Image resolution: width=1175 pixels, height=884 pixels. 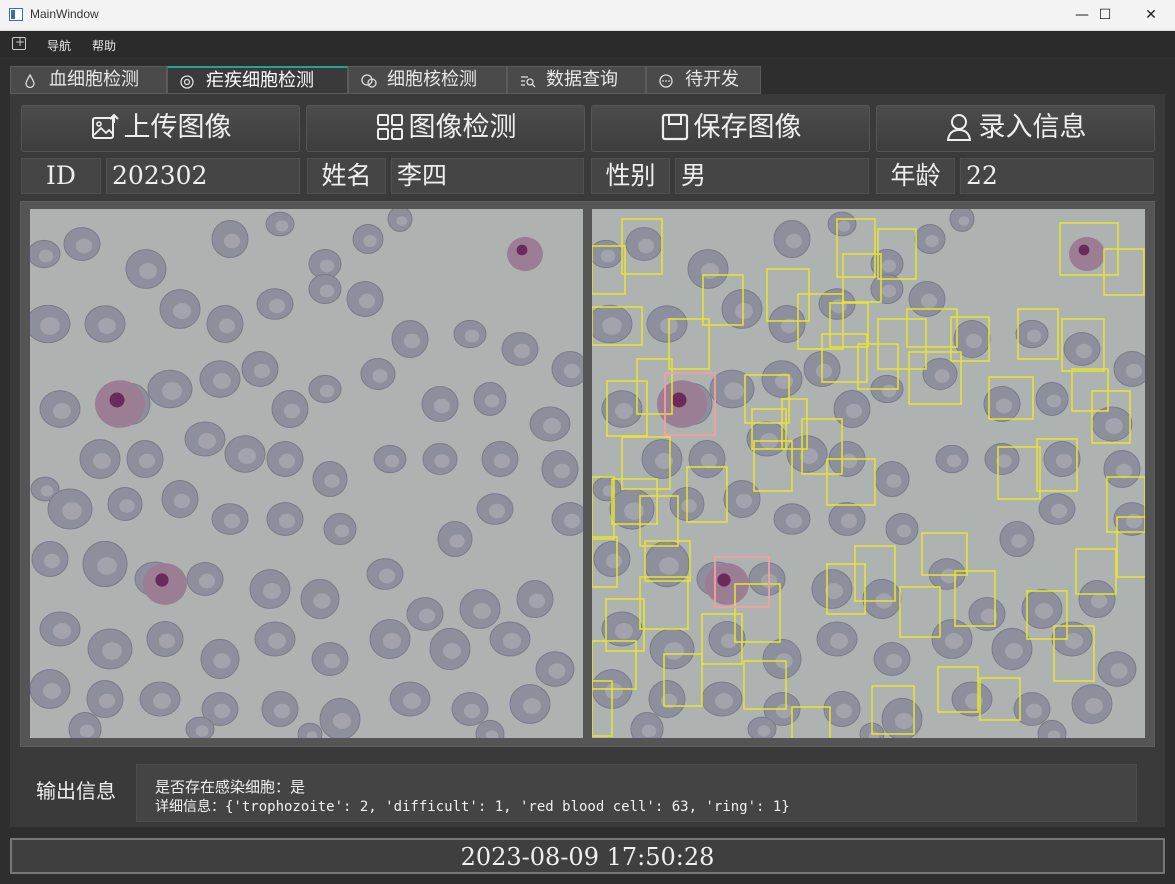 What do you see at coordinates (675, 127) in the screenshot?
I see `save-icon` at bounding box center [675, 127].